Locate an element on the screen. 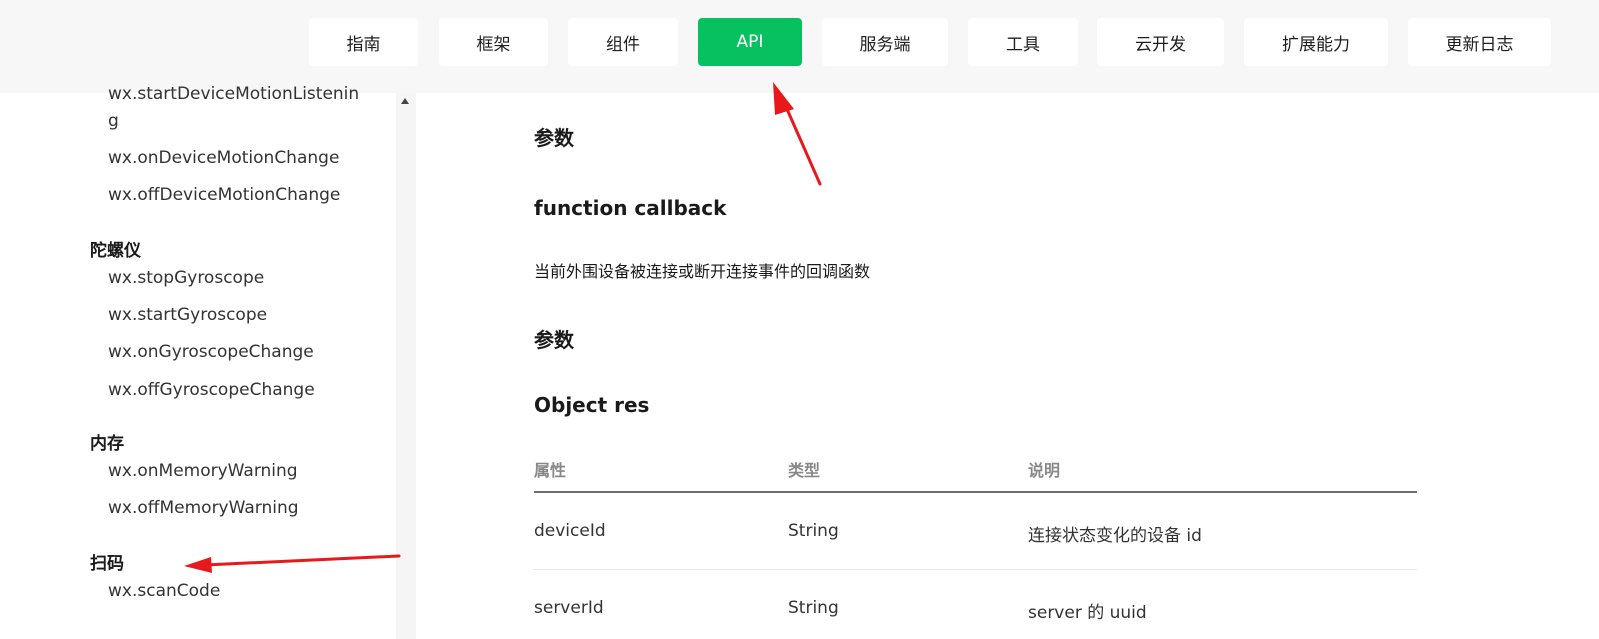 The image size is (1599, 639). sidebar-group-gyroscope: 陀螺仪 is located at coordinates (115, 251).